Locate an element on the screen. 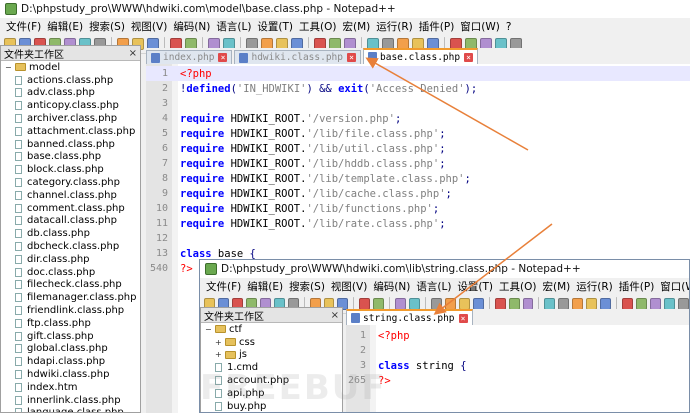  tree-file: hdapi.class.php is located at coordinates (70, 361).